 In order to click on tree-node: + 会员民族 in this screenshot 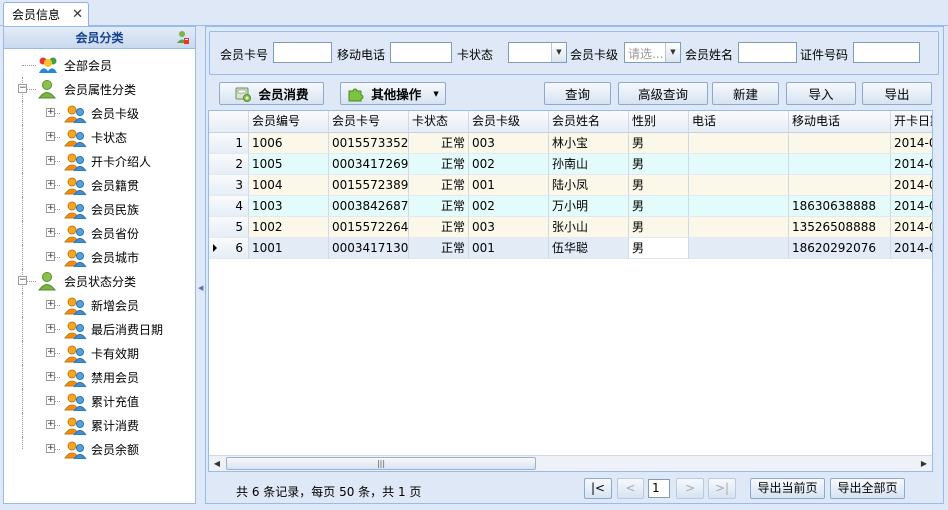, I will do `click(99, 209)`.